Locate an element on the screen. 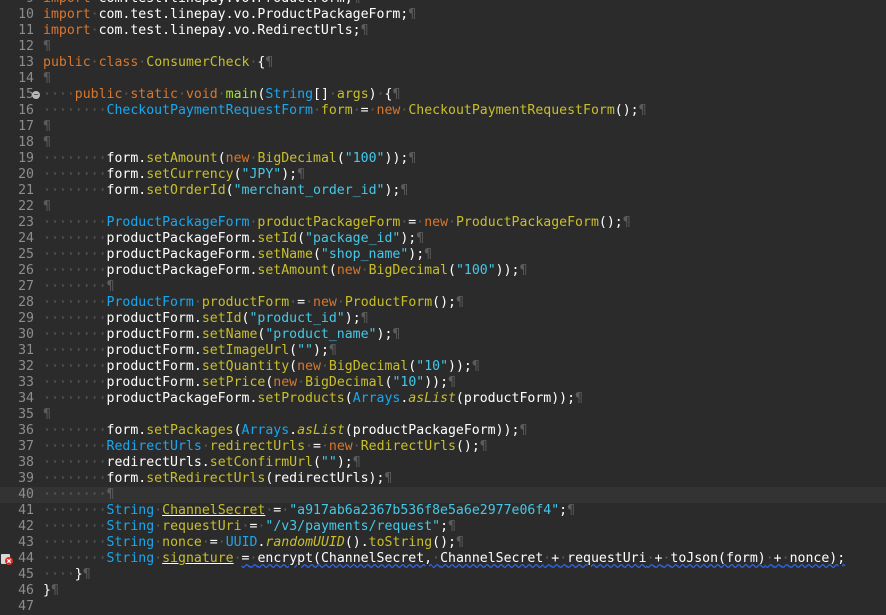  code-text: import·com.test.linepay.vo.ProductForm;¶ is located at coordinates (202, 3).